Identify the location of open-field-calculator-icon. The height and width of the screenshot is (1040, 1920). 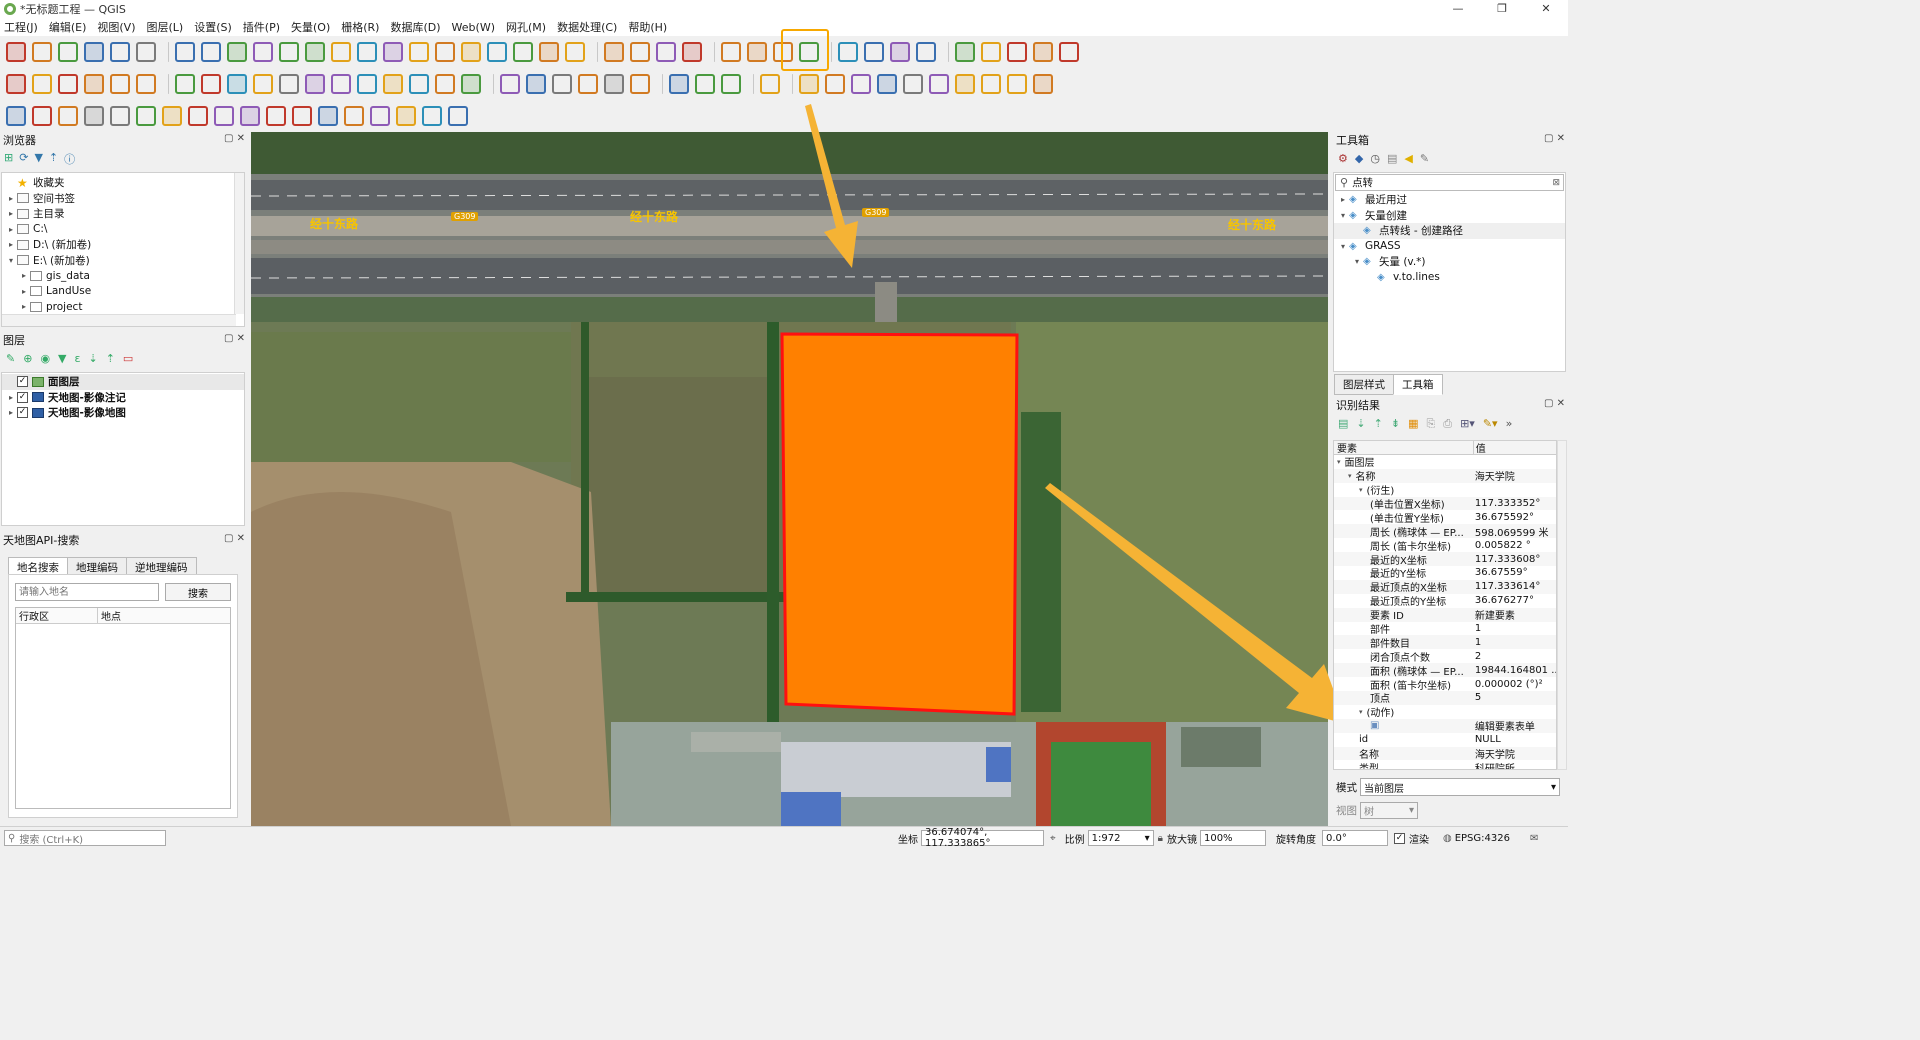
(757, 52).